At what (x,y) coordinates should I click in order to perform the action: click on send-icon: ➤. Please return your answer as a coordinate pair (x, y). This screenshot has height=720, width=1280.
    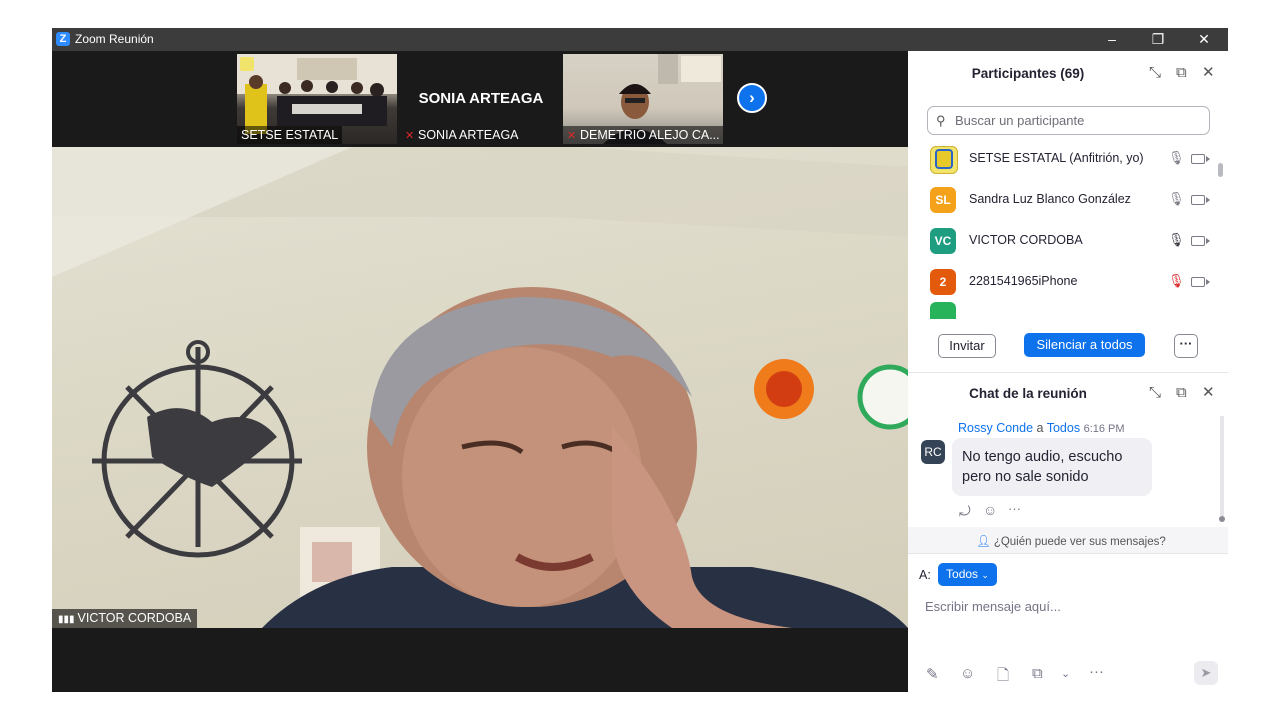
    Looking at the image, I should click on (1206, 673).